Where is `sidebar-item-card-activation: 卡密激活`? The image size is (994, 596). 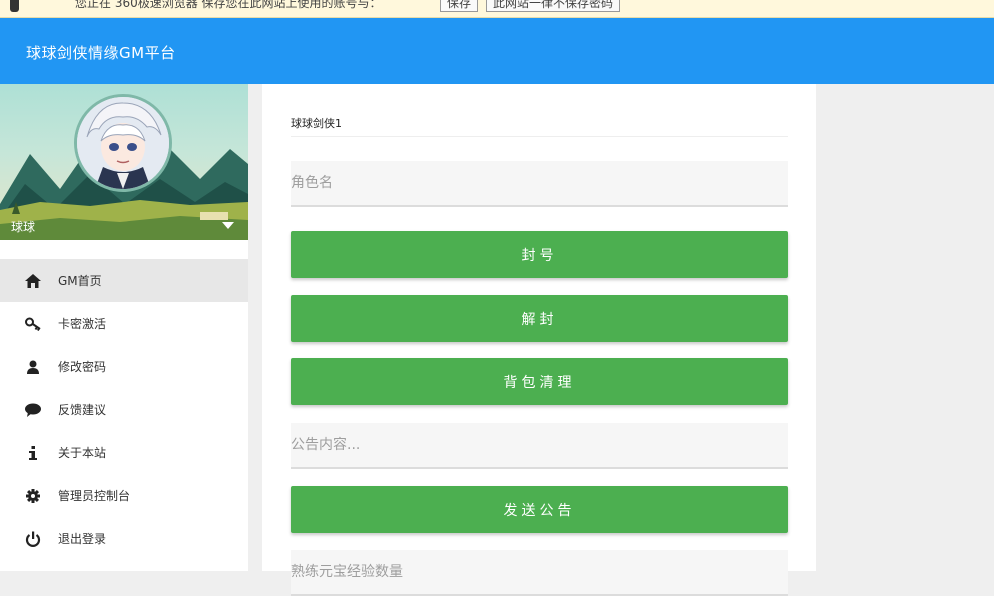
sidebar-item-card-activation: 卡密激活 is located at coordinates (124, 323).